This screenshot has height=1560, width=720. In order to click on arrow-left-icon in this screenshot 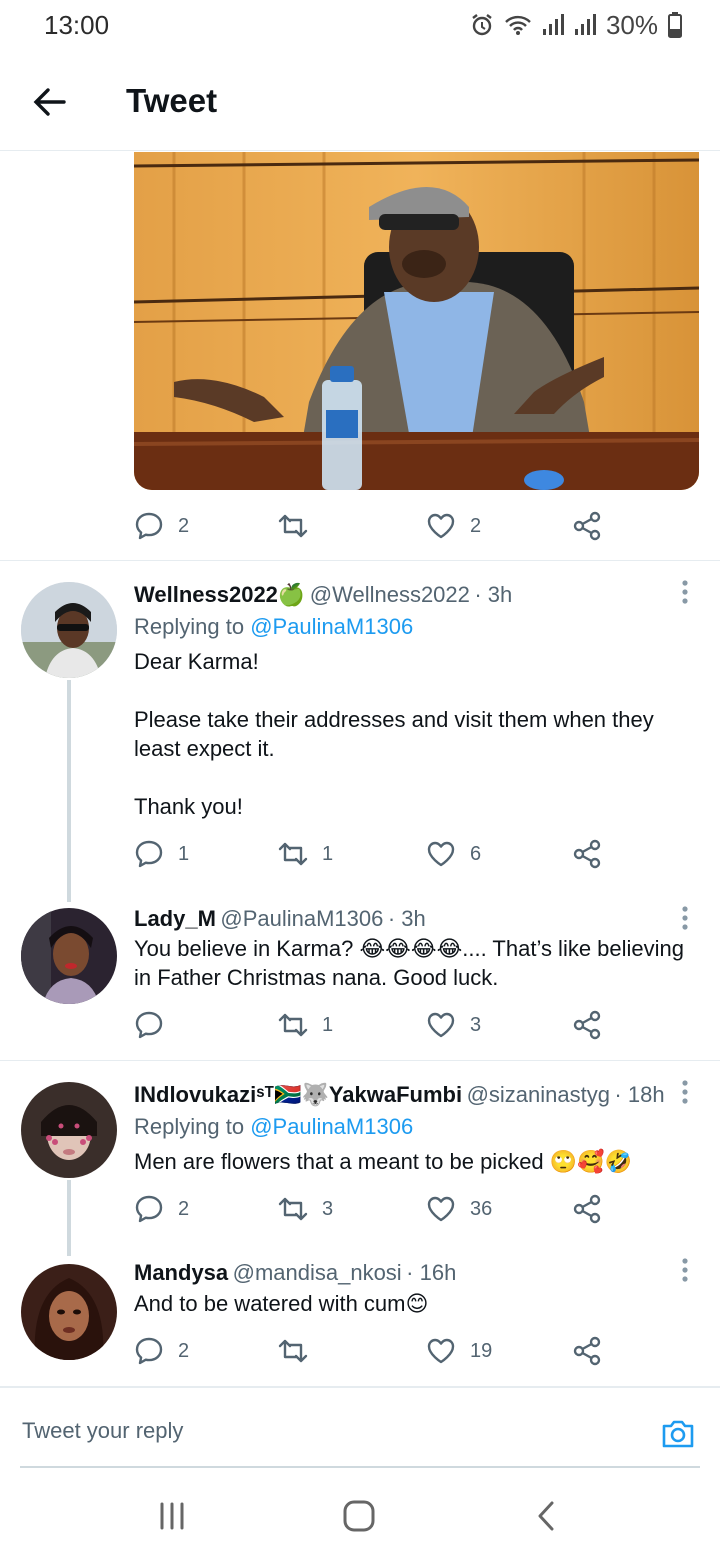, I will do `click(50, 102)`.